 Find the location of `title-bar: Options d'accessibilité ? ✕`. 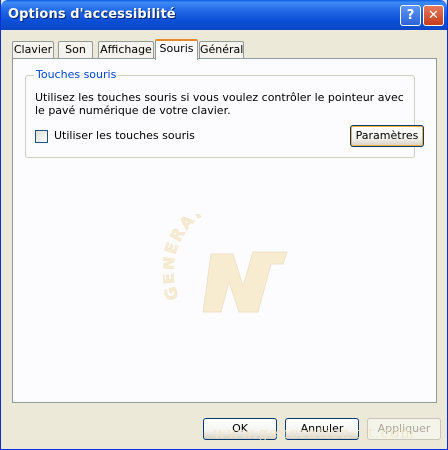

title-bar: Options d'accessibilité ? ✕ is located at coordinates (224, 15).